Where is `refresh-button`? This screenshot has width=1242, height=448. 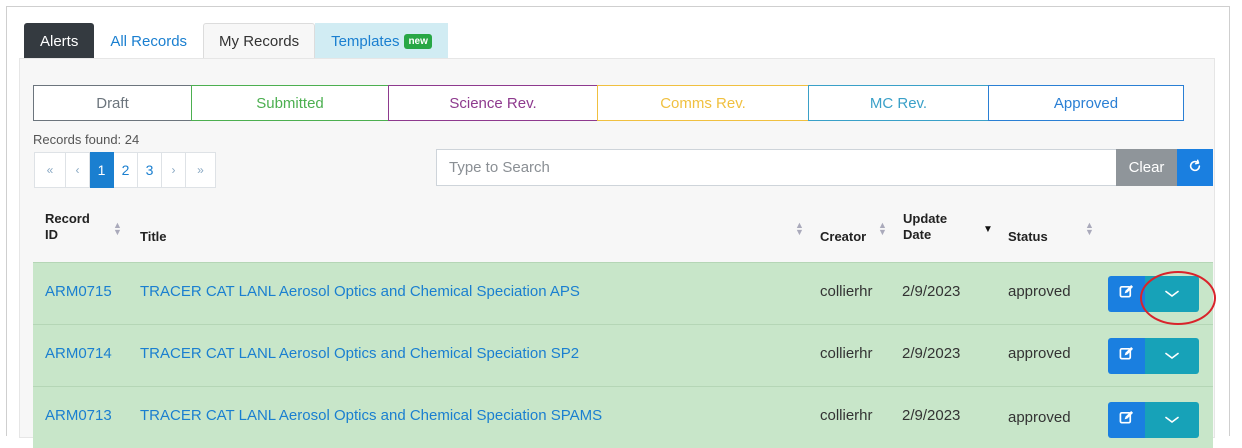
refresh-button is located at coordinates (1195, 167).